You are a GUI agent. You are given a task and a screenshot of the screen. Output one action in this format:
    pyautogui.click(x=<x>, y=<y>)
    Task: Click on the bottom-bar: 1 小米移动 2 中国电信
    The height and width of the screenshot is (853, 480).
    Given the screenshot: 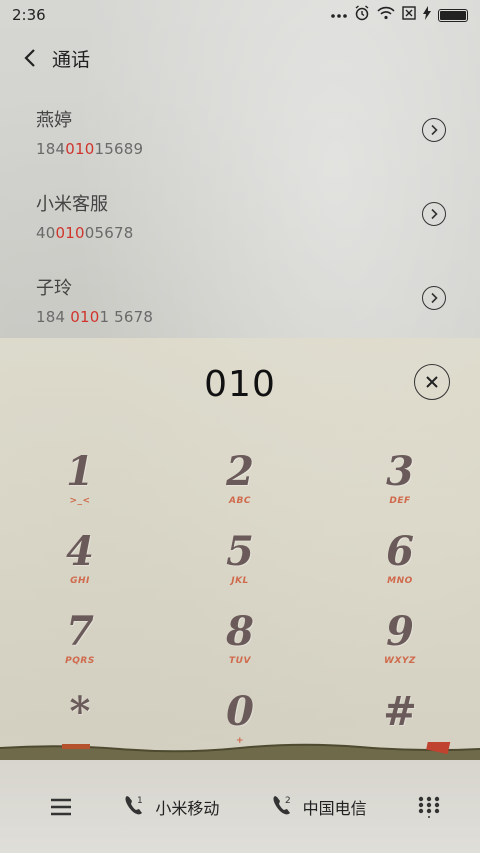 What is the action you would take?
    pyautogui.click(x=240, y=806)
    